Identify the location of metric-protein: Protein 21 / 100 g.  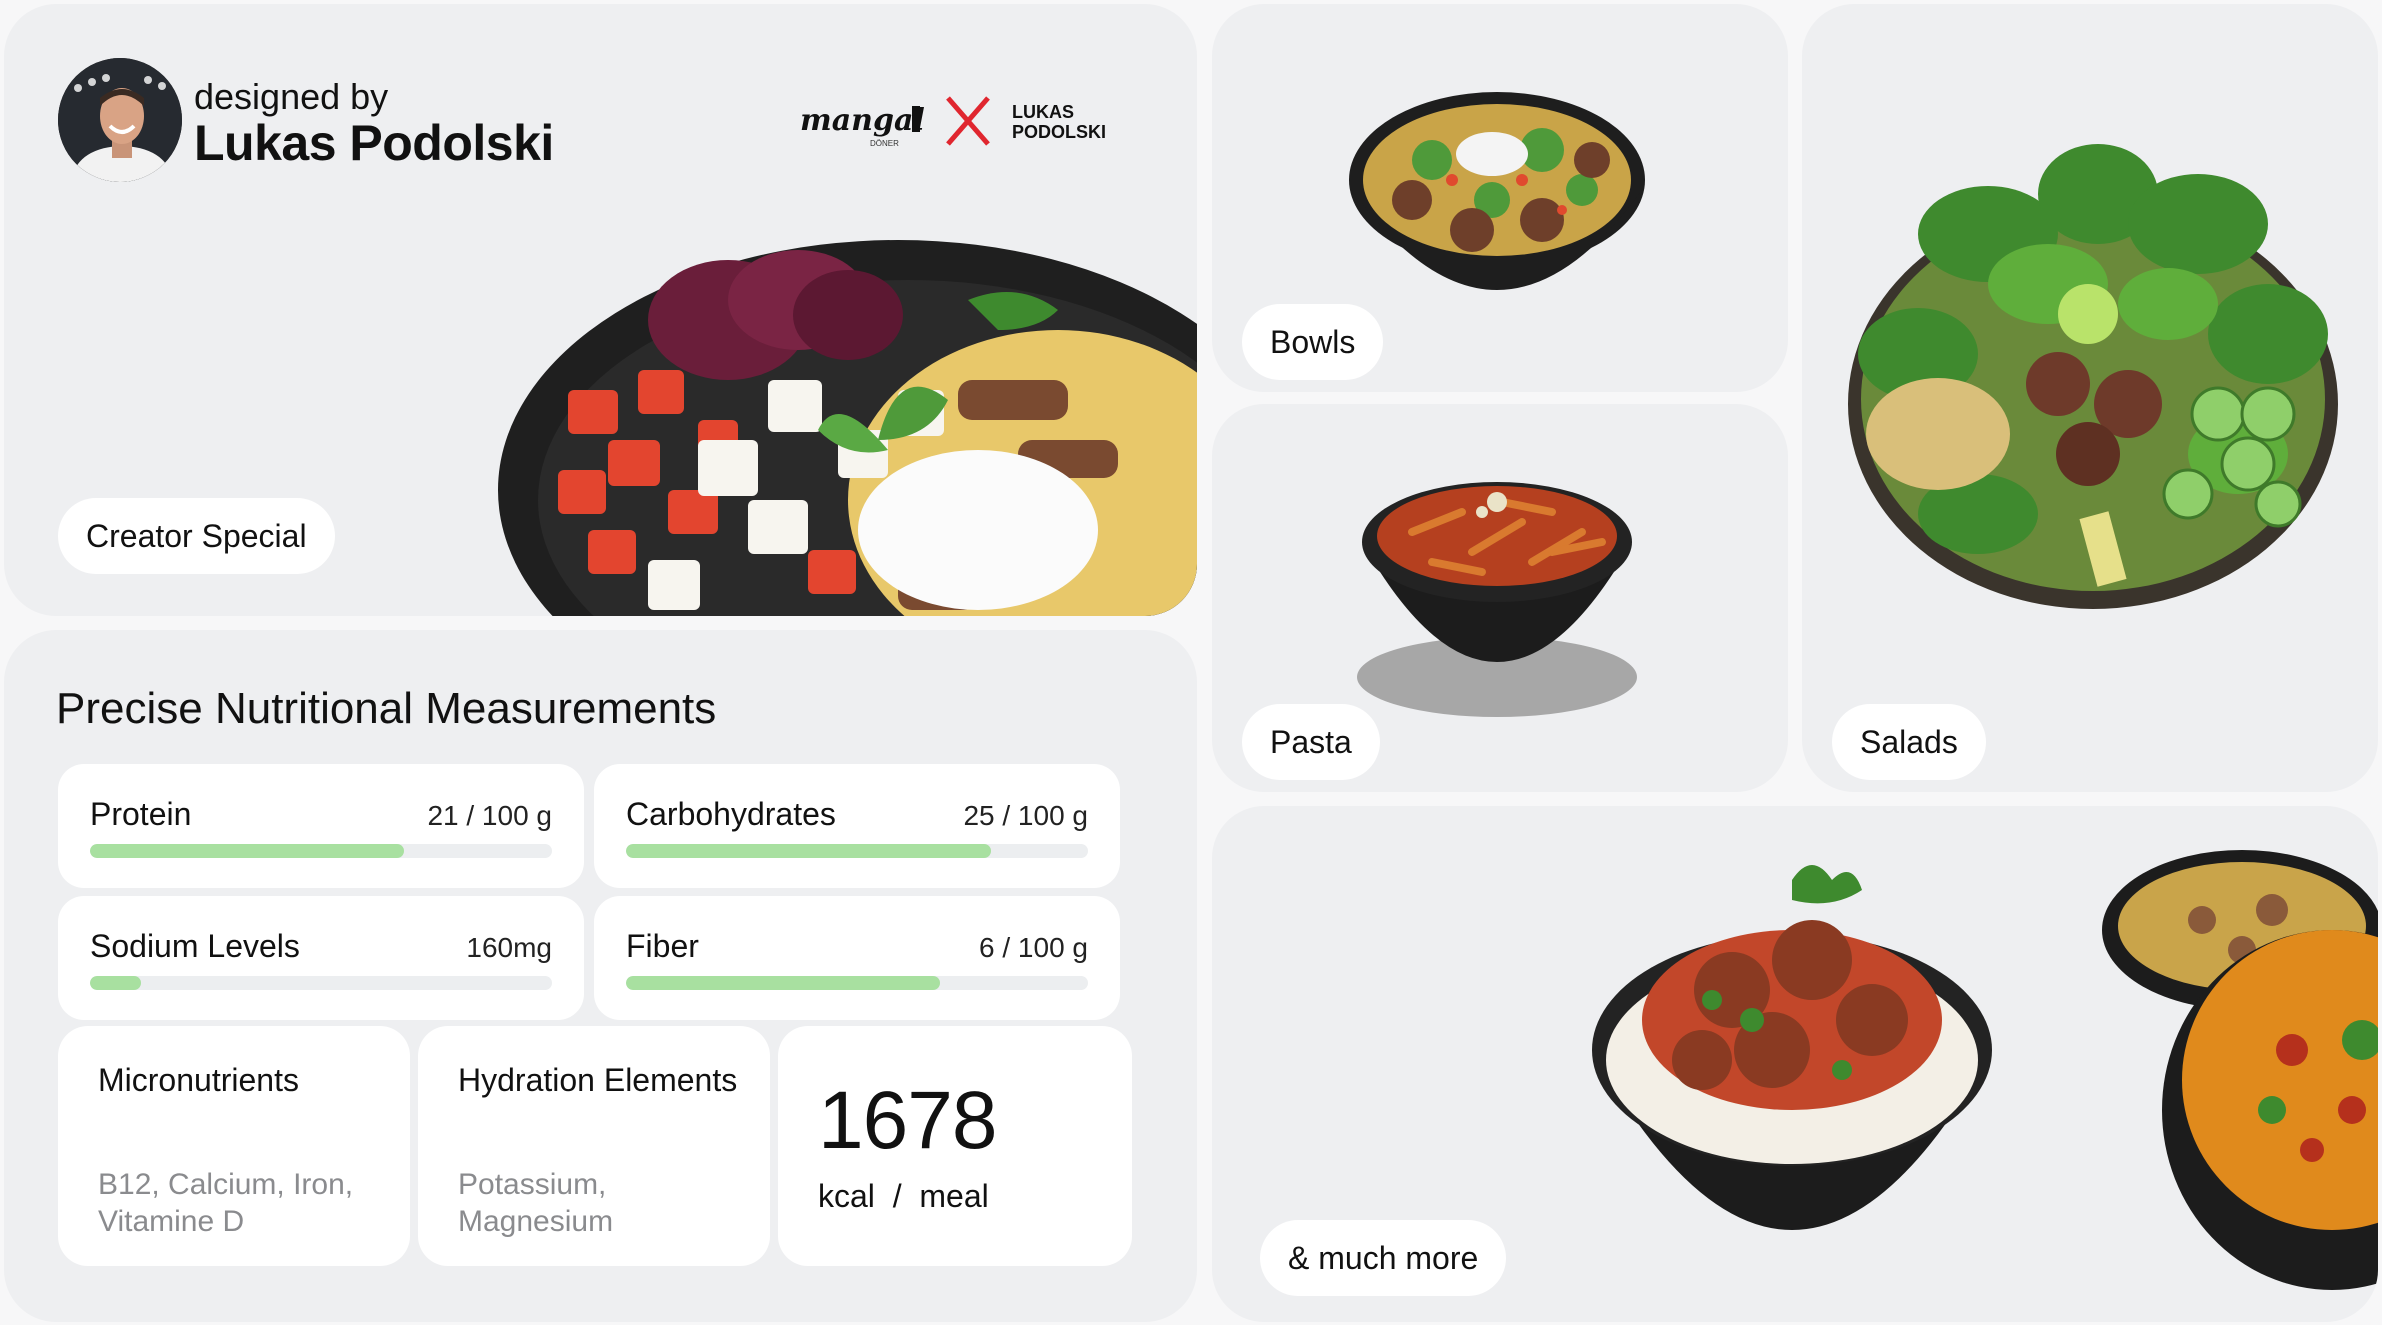
(321, 826).